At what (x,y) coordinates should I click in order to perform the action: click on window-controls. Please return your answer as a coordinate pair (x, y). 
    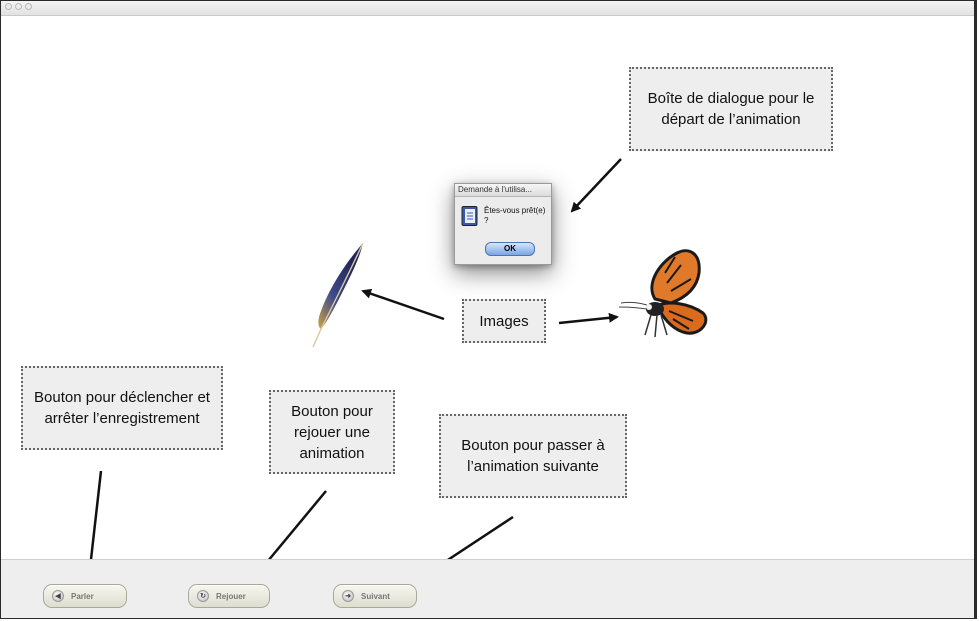
    Looking at the image, I should click on (18, 6).